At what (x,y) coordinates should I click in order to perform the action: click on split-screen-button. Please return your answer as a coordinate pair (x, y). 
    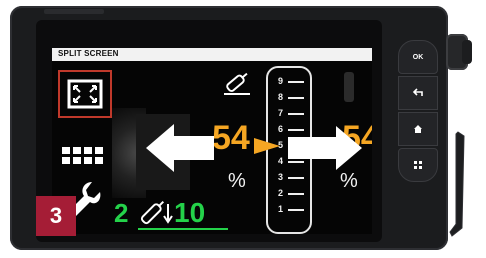
    Looking at the image, I should click on (85, 94).